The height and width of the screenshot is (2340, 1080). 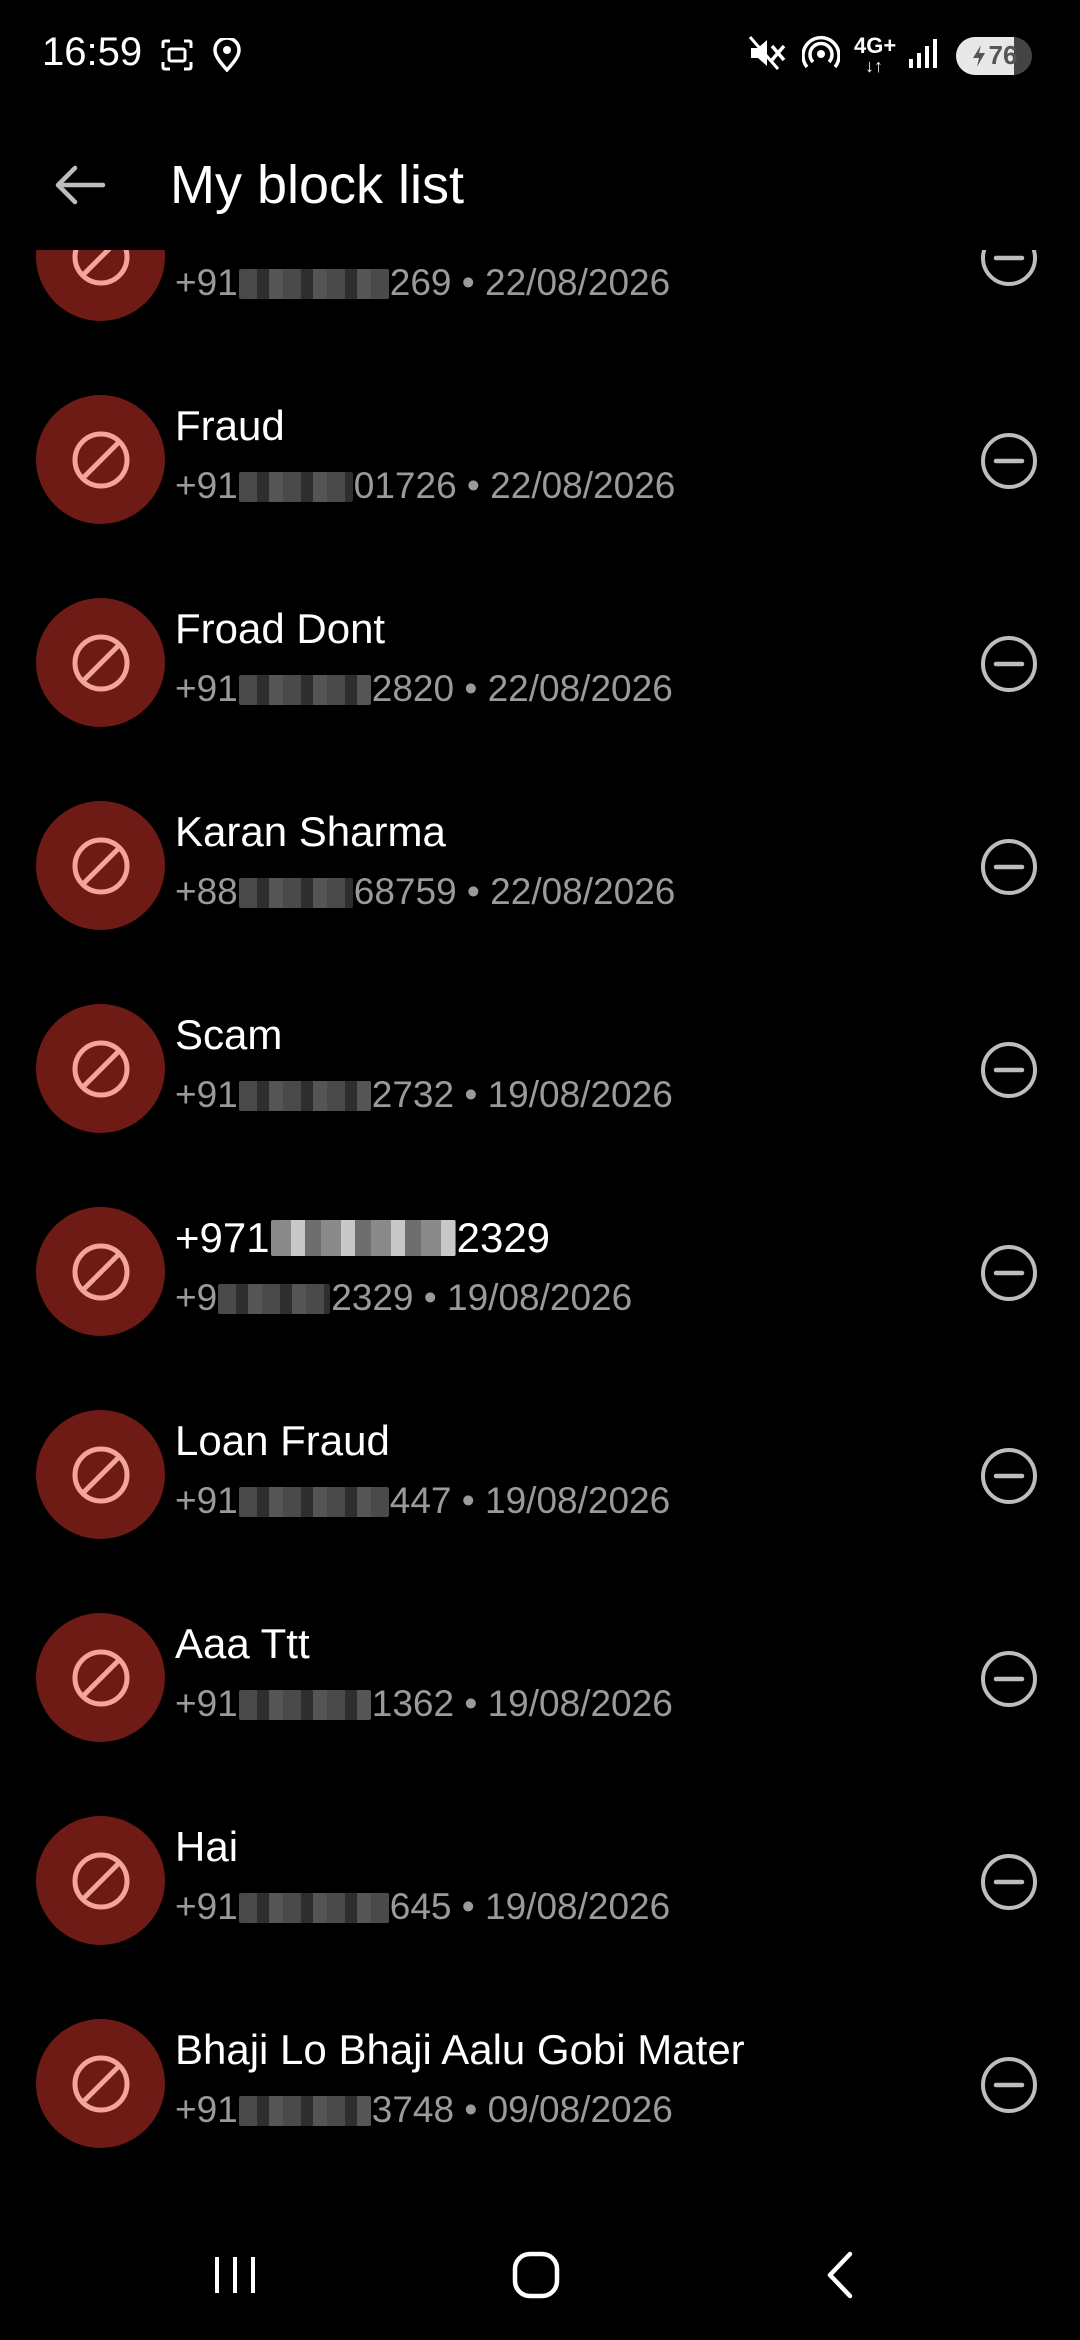 I want to click on list-item: Aaa Ttt +91 1362 • 19/08/2026, so click(x=540, y=1677).